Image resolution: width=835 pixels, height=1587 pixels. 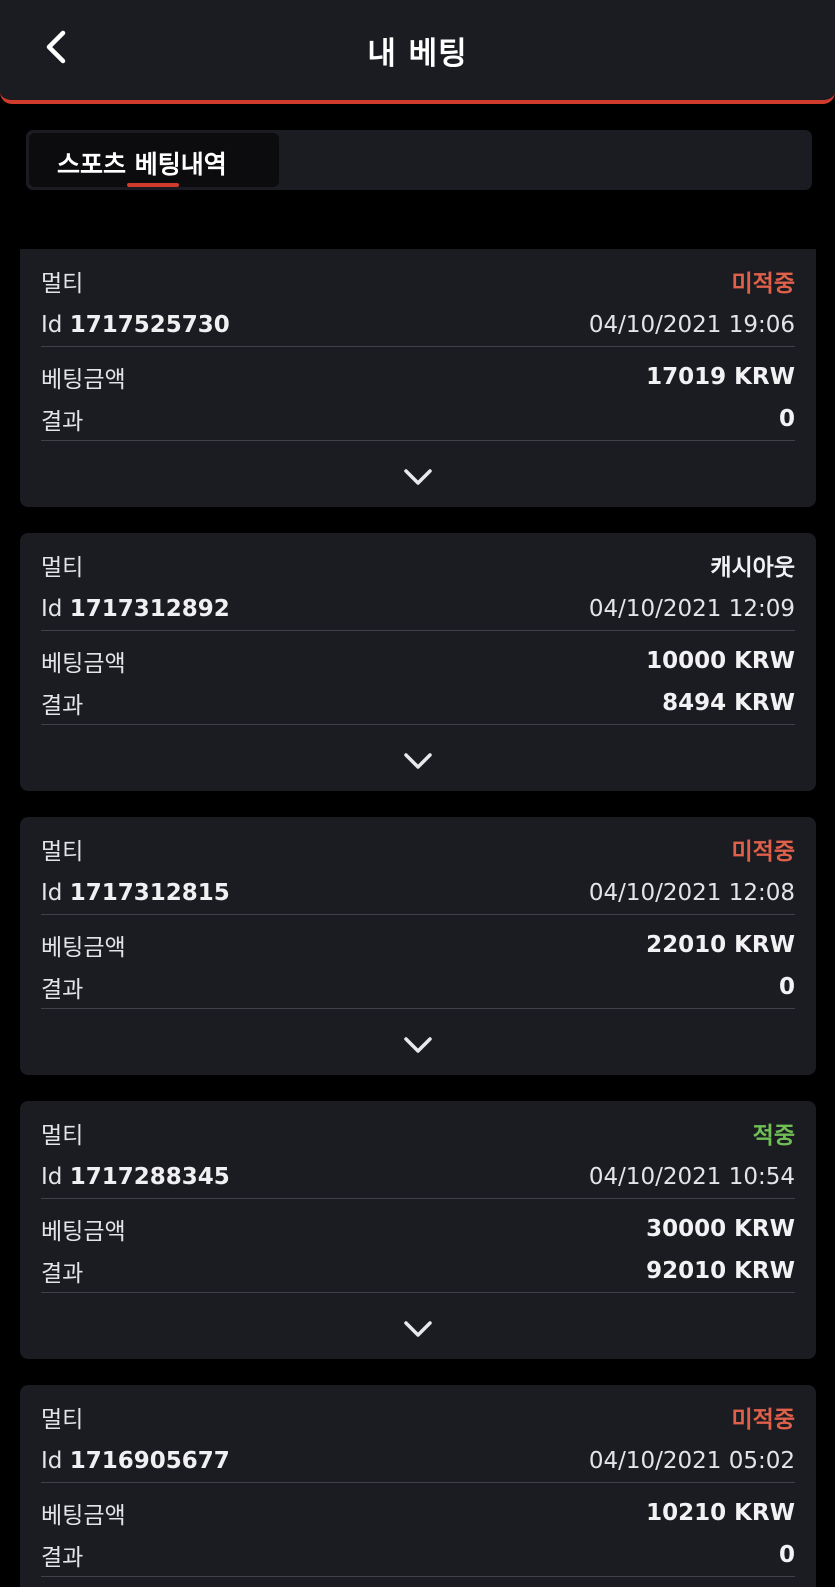 I want to click on active-tab-indicator, so click(x=153, y=185).